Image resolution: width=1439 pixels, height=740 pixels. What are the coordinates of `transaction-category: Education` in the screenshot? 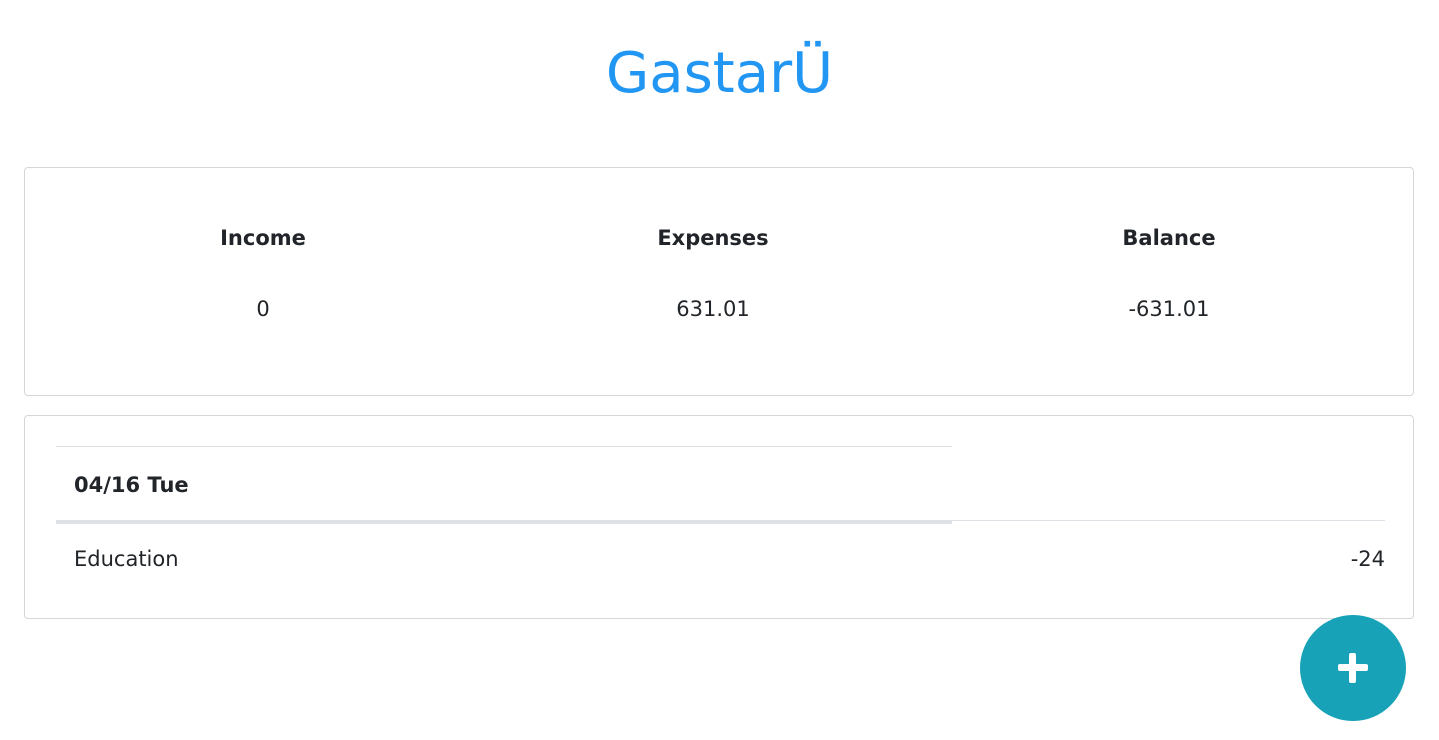 It's located at (126, 559).